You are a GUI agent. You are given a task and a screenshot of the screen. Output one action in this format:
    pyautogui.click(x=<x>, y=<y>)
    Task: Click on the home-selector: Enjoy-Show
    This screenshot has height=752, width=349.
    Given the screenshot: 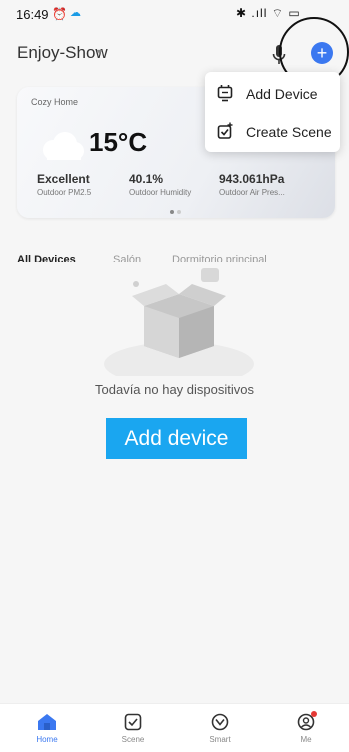 What is the action you would take?
    pyautogui.click(x=62, y=53)
    